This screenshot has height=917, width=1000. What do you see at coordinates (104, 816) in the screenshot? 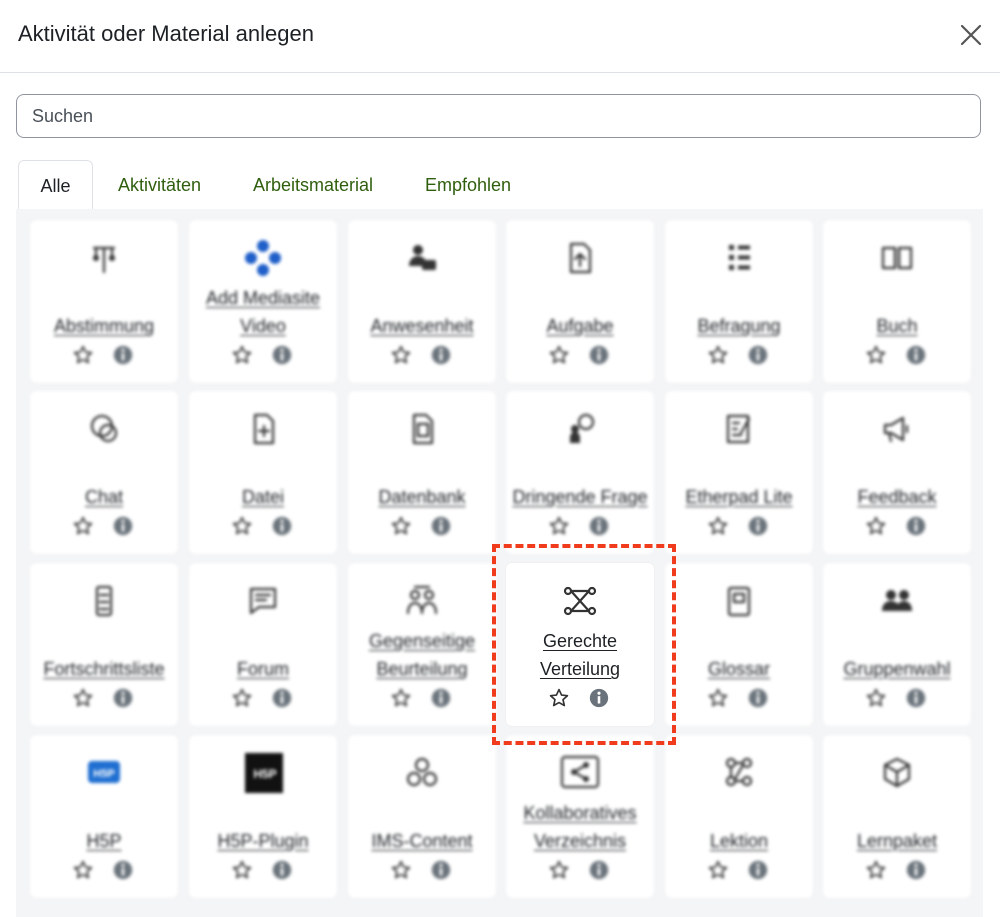
I see `module-card: H5P H5P` at bounding box center [104, 816].